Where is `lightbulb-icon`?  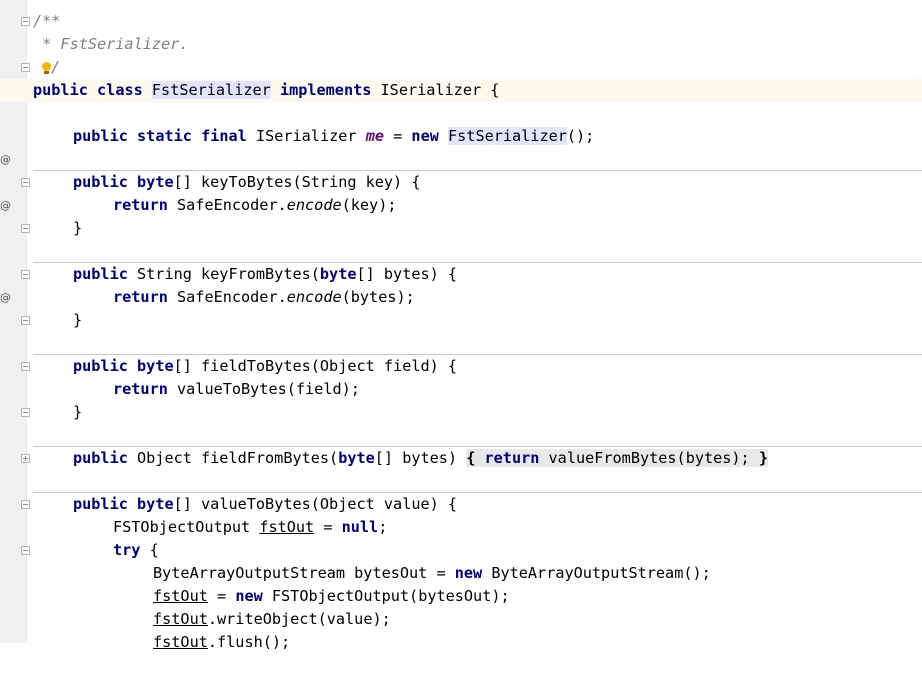 lightbulb-icon is located at coordinates (46, 68).